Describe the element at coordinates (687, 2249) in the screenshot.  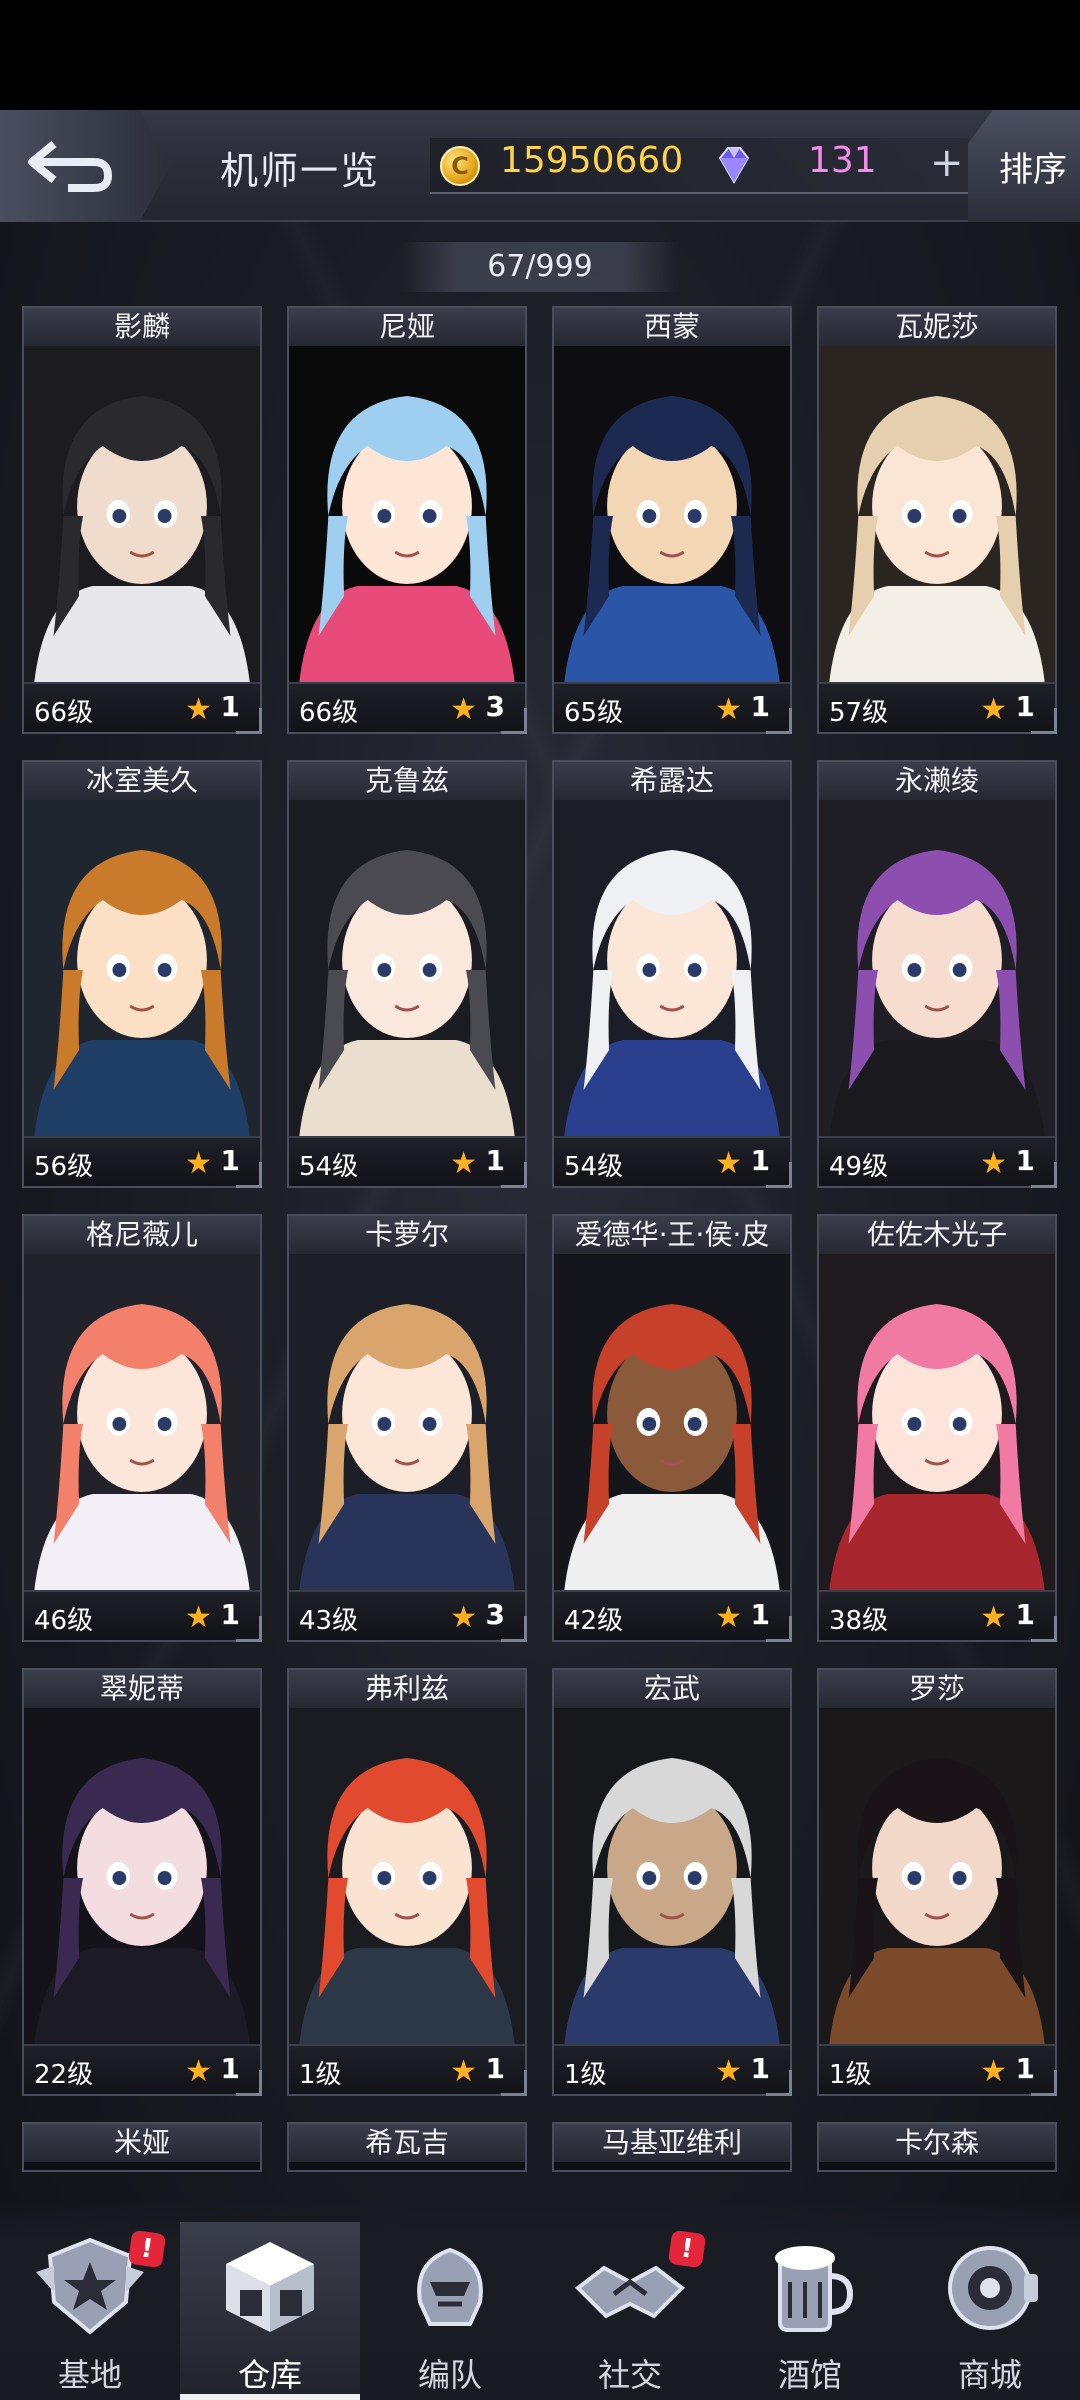
I see `alert-badge: !` at that location.